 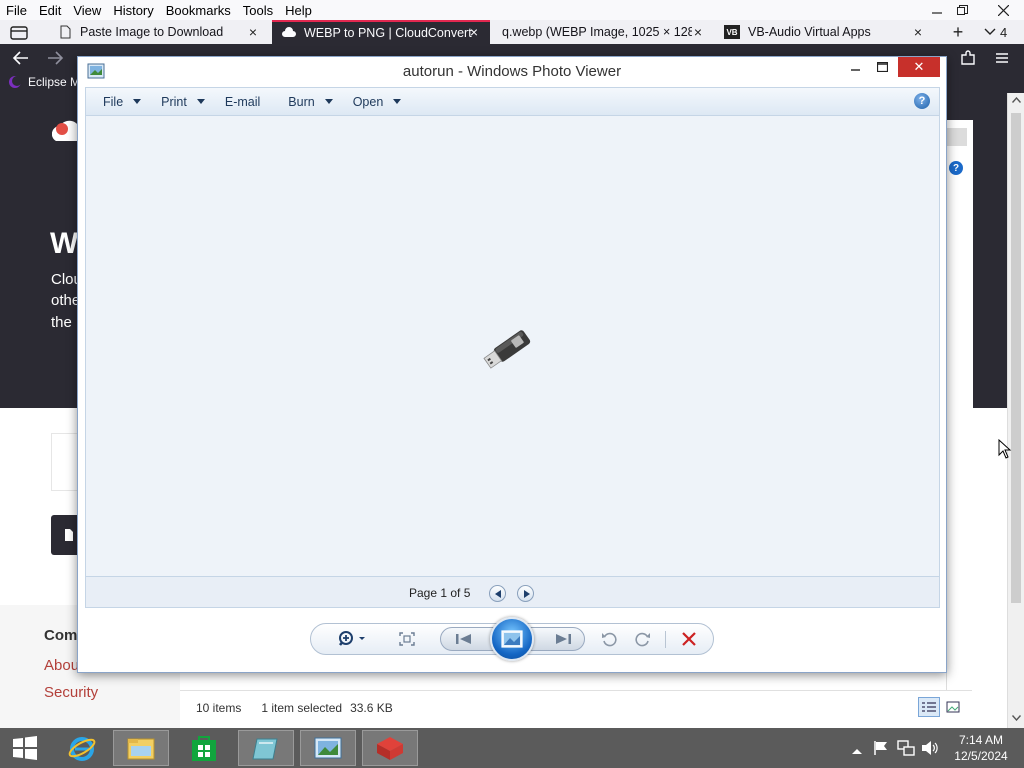 What do you see at coordinates (306, 101) in the screenshot?
I see `burn-menu-button: Burn` at bounding box center [306, 101].